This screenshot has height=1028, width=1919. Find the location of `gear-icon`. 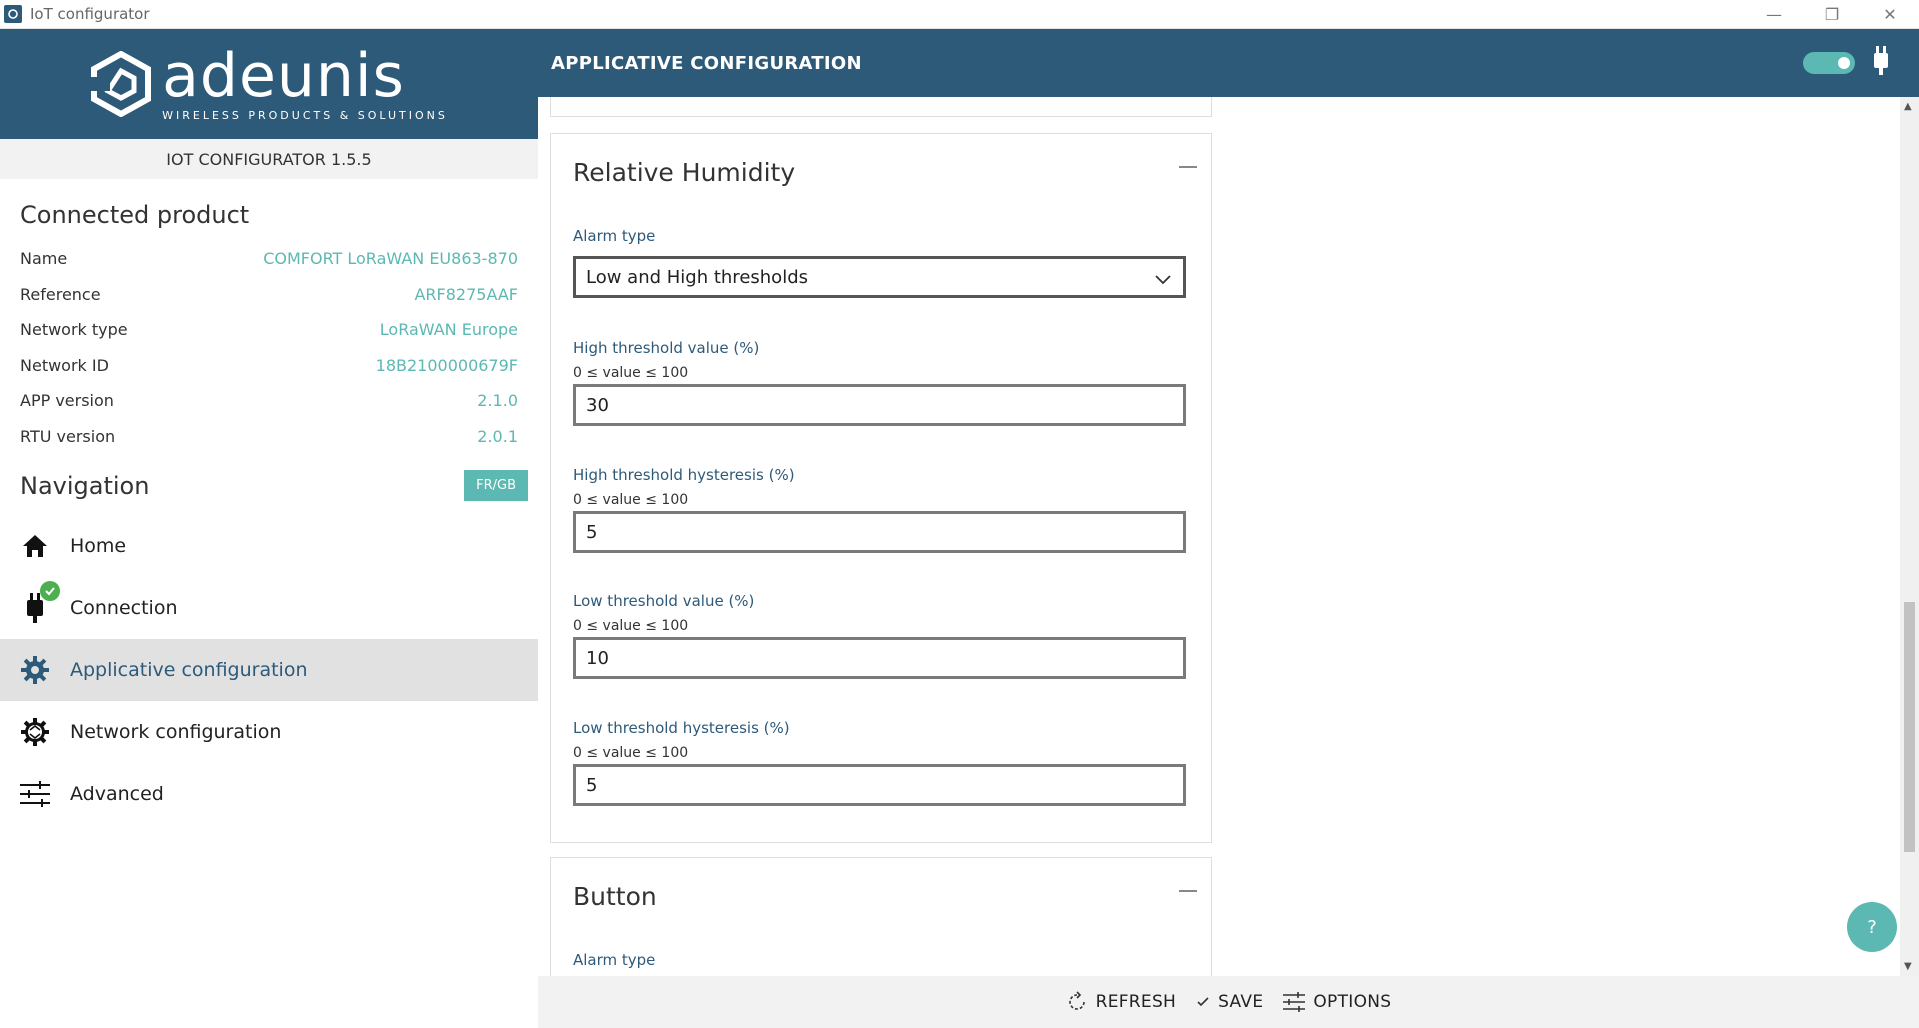

gear-icon is located at coordinates (35, 670).